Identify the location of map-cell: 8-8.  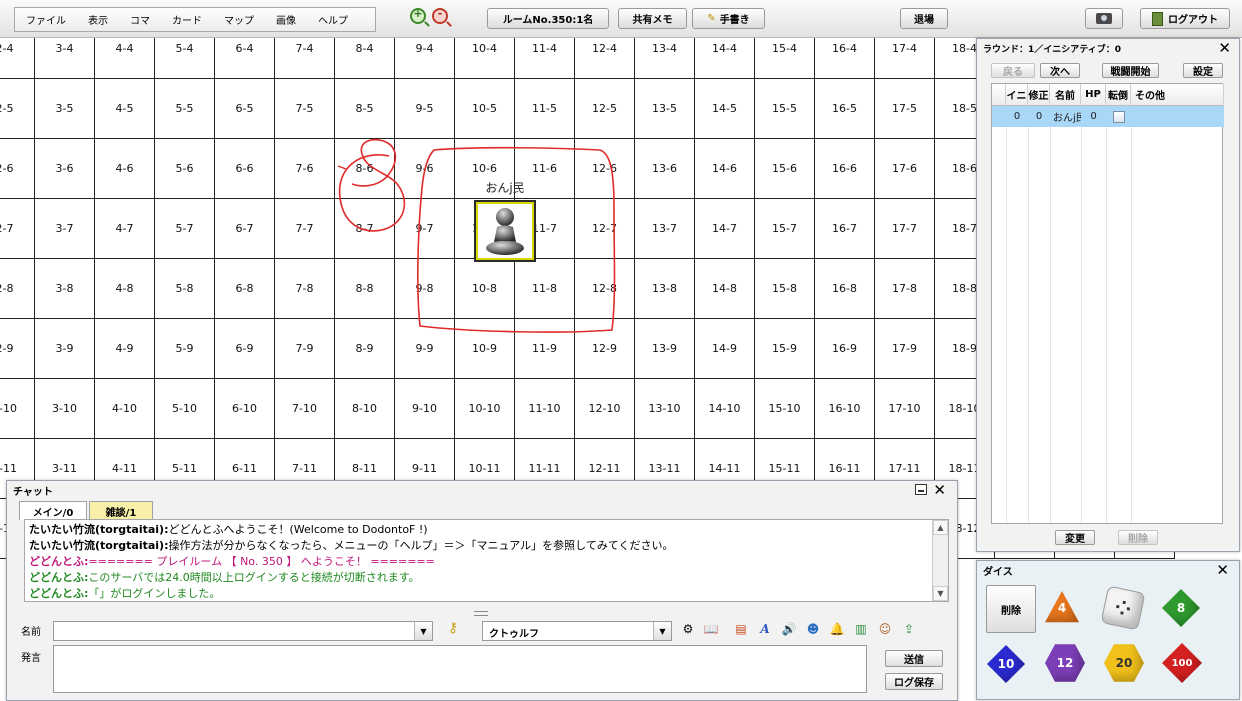
(365, 289).